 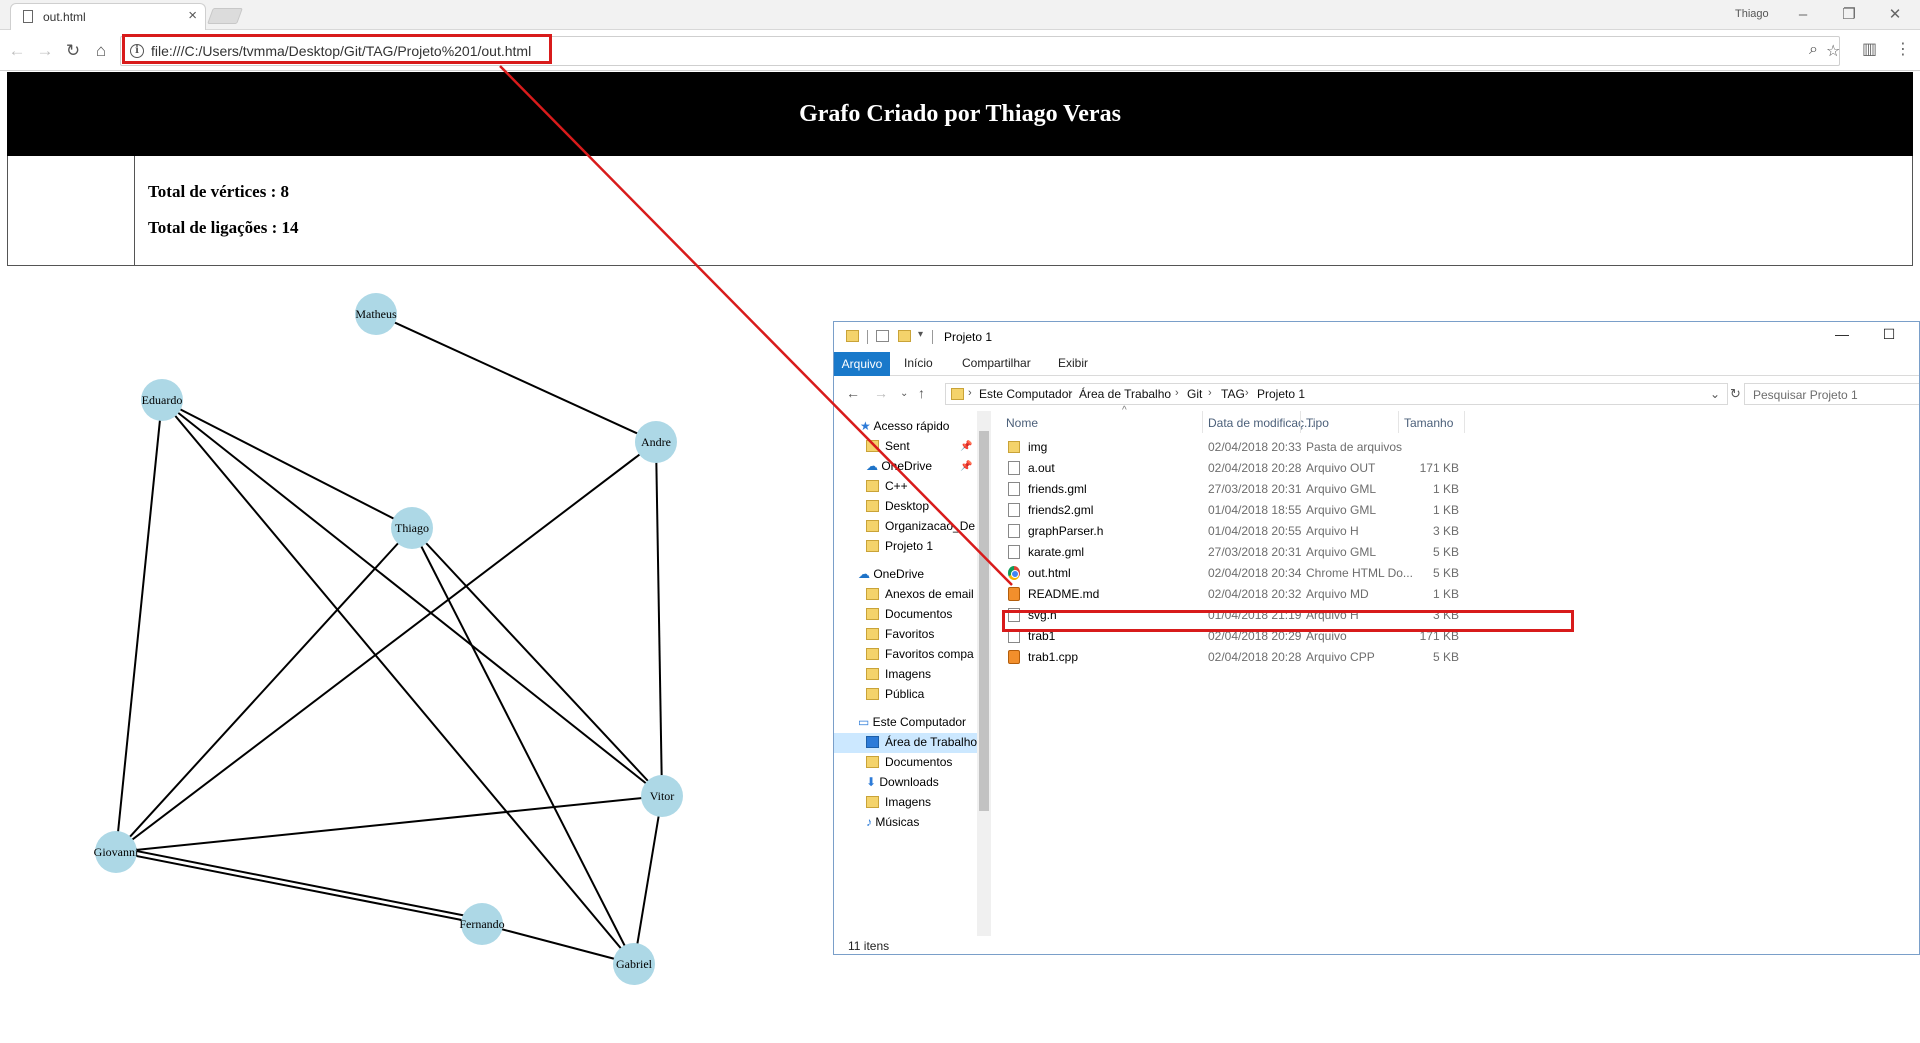 I want to click on row-highlight-annotation, so click(x=1288, y=621).